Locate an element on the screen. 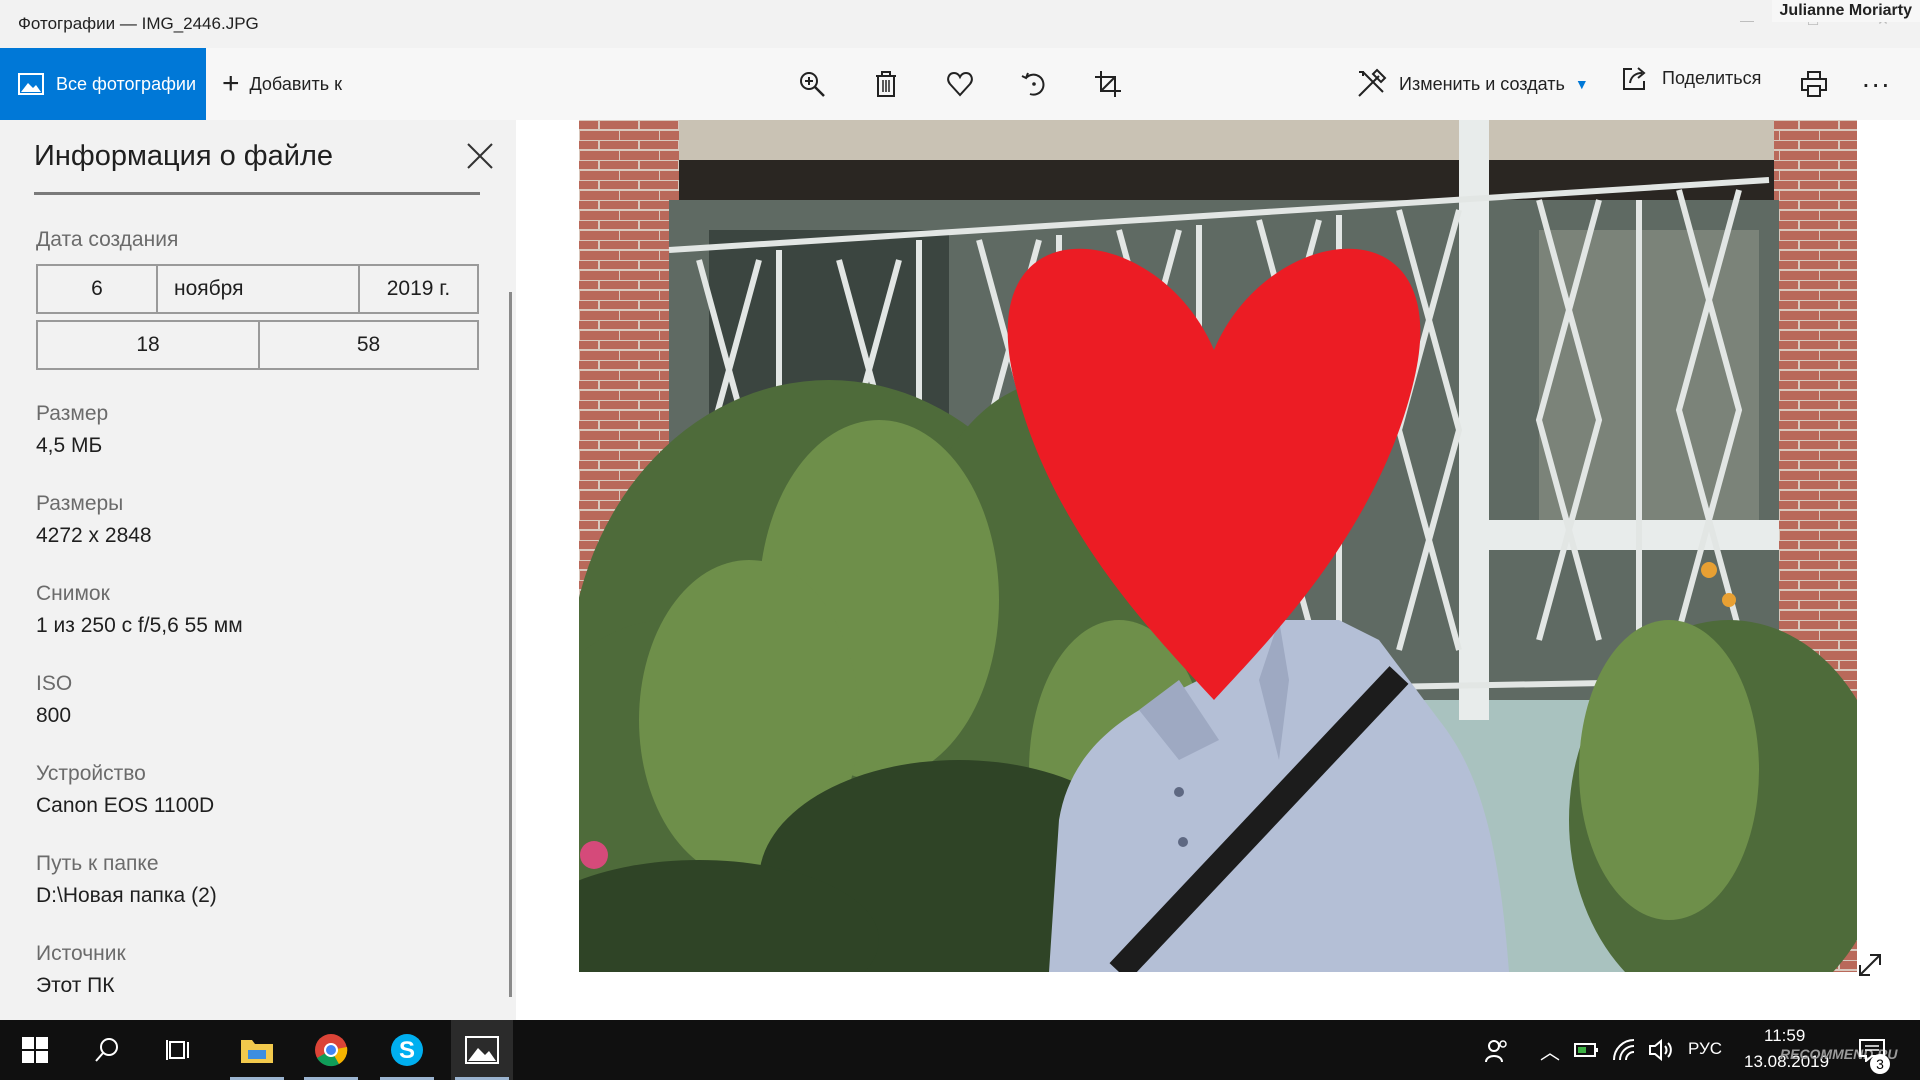  task-view-button is located at coordinates (179, 1050).